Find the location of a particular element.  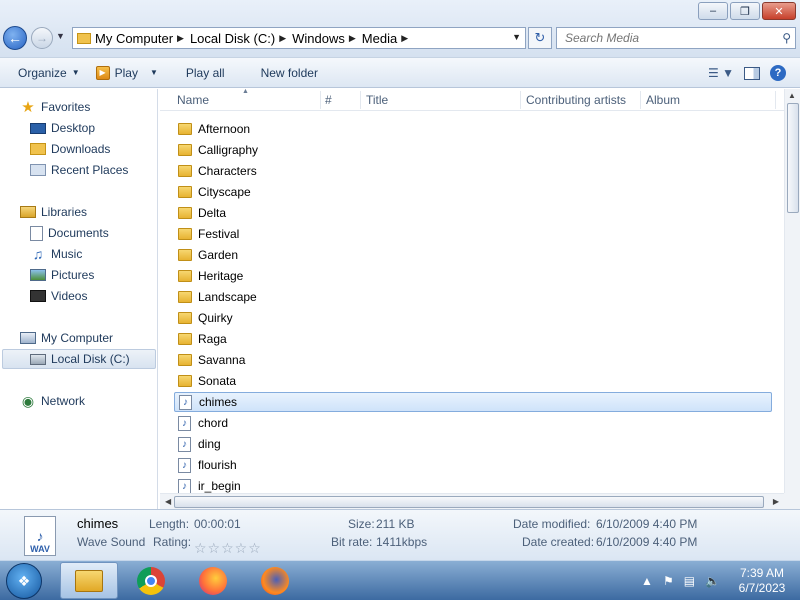

file-row-sonata: Sonata is located at coordinates (473, 381).